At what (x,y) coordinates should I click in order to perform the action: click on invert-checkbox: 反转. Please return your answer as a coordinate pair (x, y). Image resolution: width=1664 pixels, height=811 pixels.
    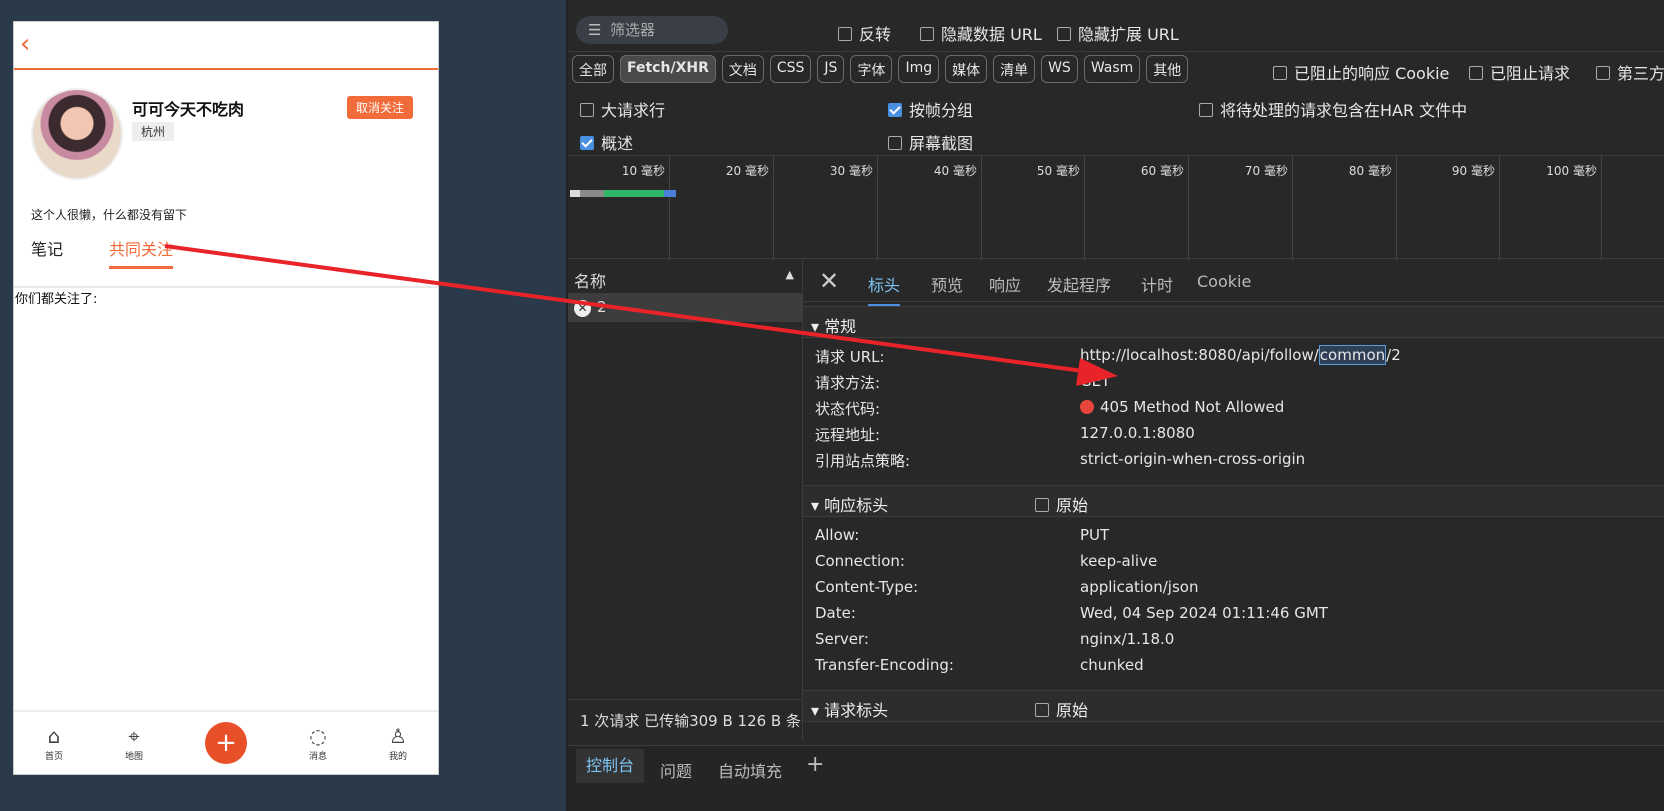
    Looking at the image, I should click on (864, 33).